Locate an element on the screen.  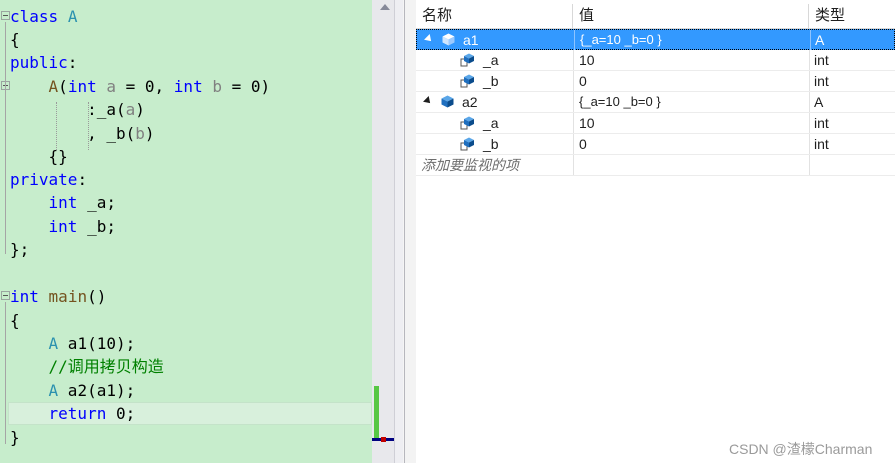
watermark: CSDN @渣檬Charman is located at coordinates (801, 449).